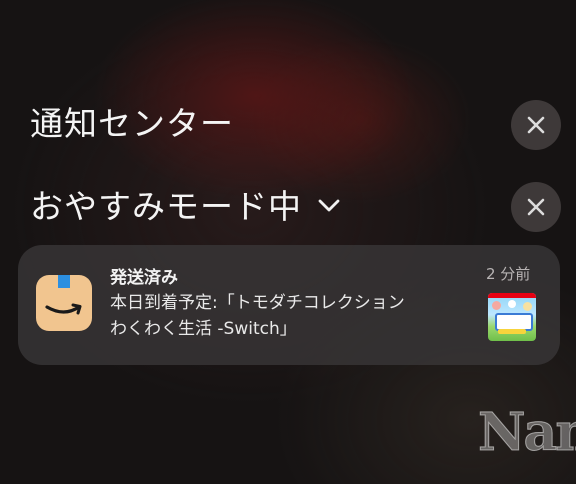 The image size is (576, 484). I want to click on notification-timestamp: 2 分前, so click(508, 274).